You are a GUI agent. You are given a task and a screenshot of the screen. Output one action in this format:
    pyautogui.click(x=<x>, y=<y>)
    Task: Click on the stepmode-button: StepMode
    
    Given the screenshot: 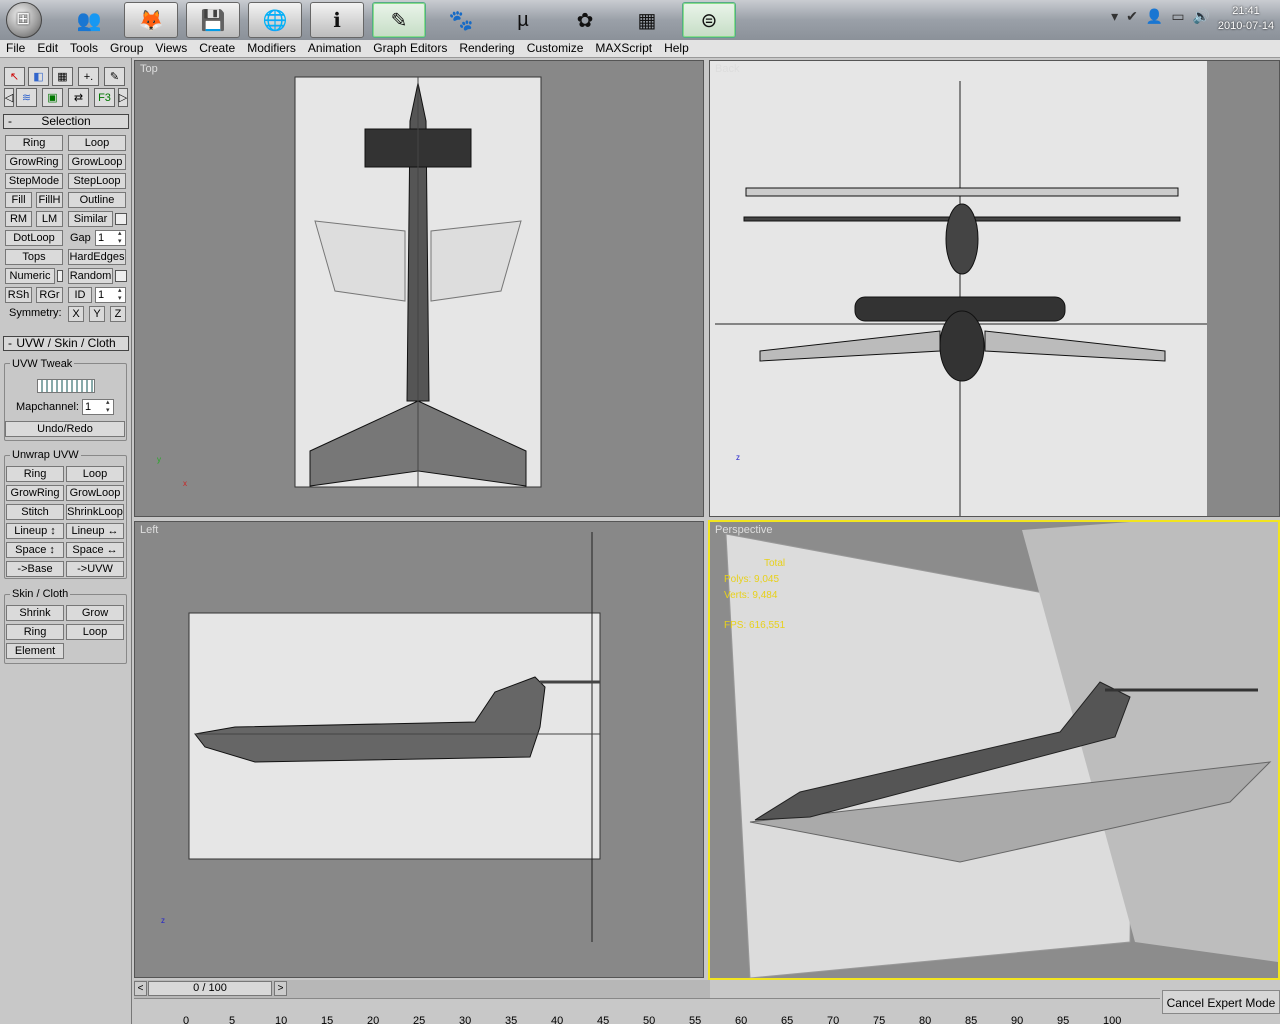 What is the action you would take?
    pyautogui.click(x=34, y=181)
    